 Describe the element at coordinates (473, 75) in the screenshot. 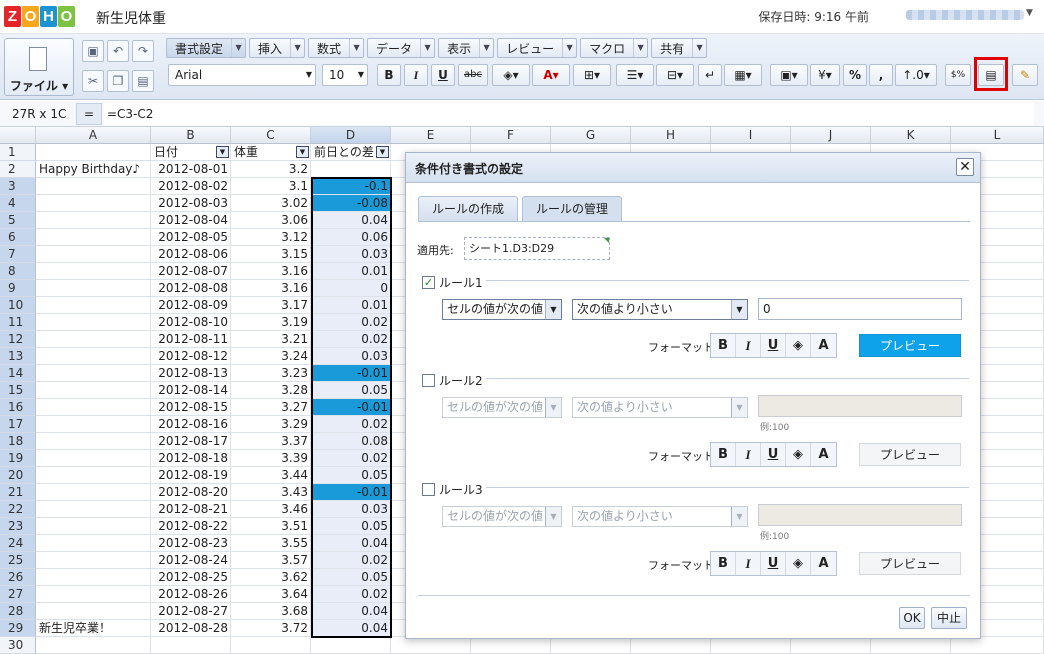

I see `strikethrough-button: abc` at that location.